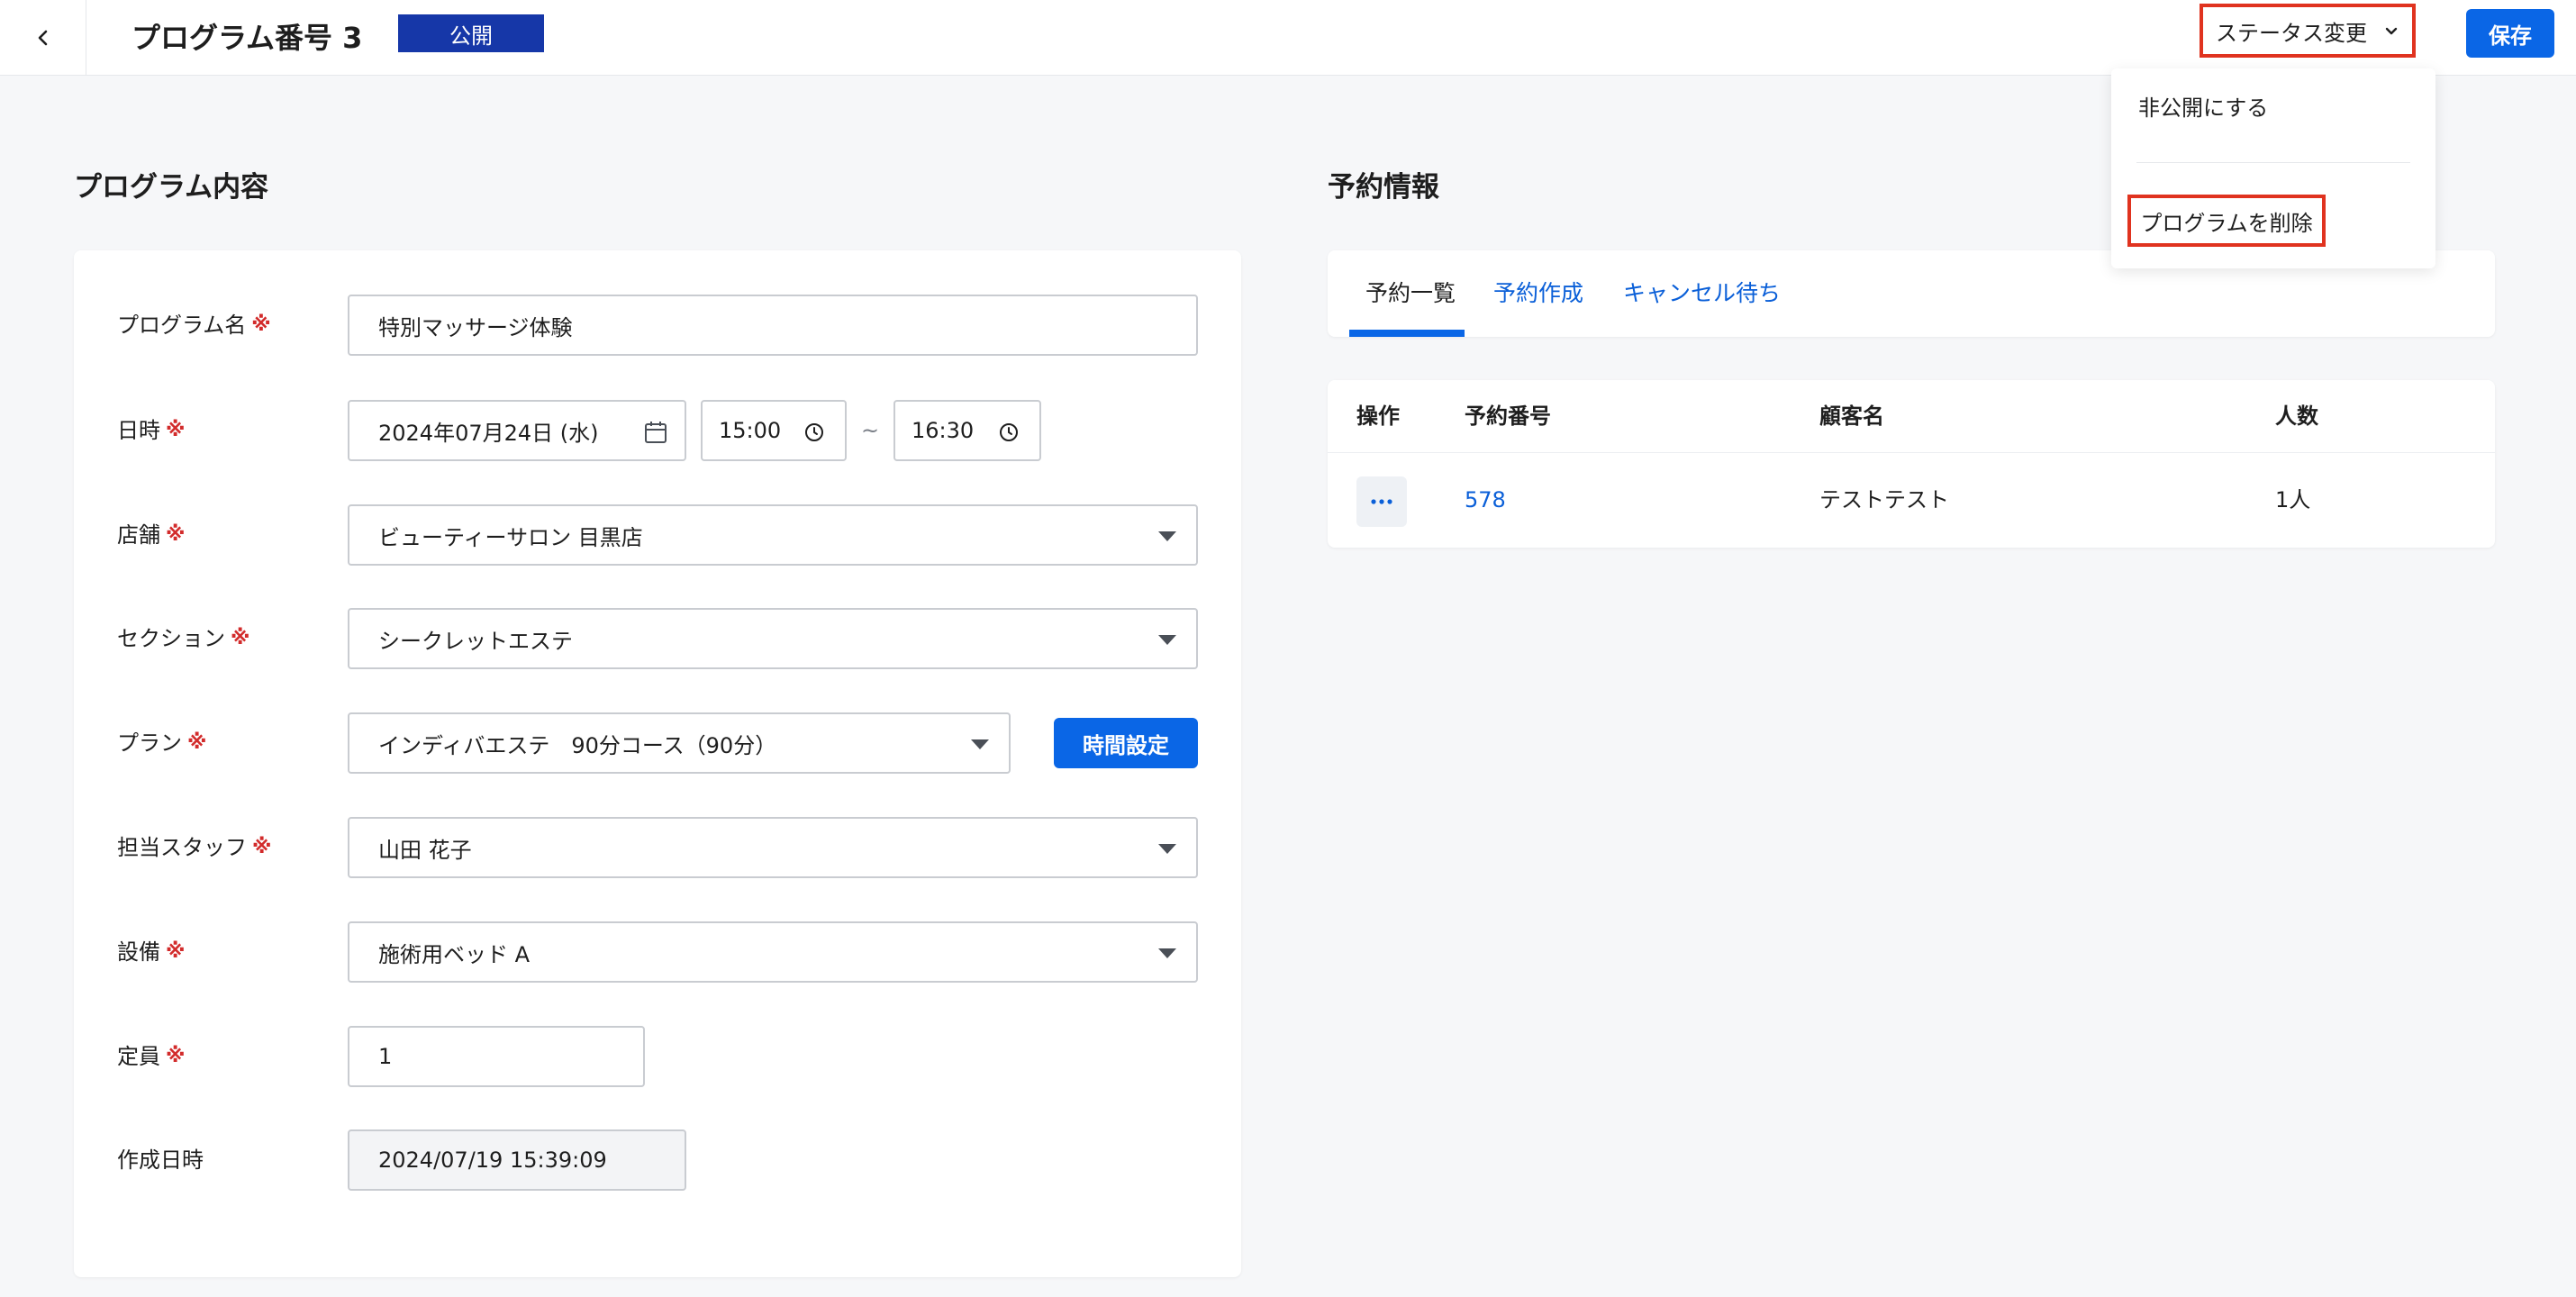  What do you see at coordinates (2297, 416) in the screenshot?
I see `column-header-count: 人数` at bounding box center [2297, 416].